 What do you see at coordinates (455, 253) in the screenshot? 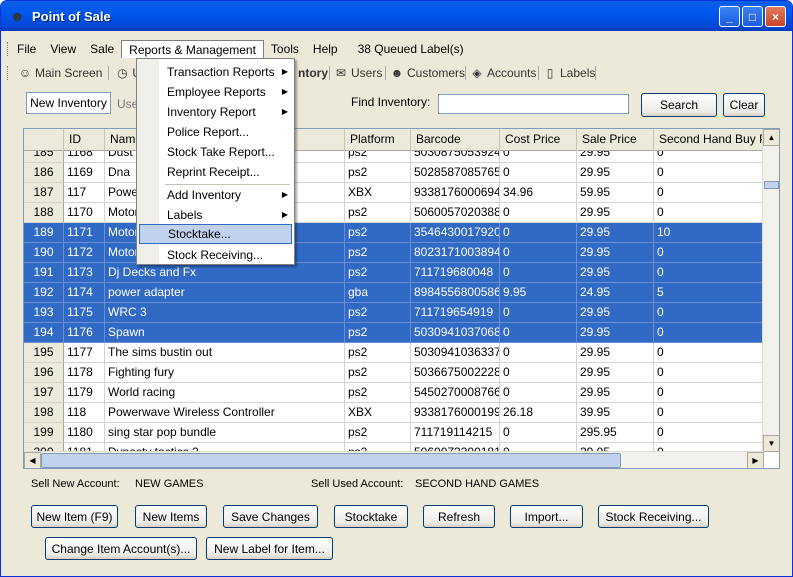
I see `cell-barcode: 8023171003894` at bounding box center [455, 253].